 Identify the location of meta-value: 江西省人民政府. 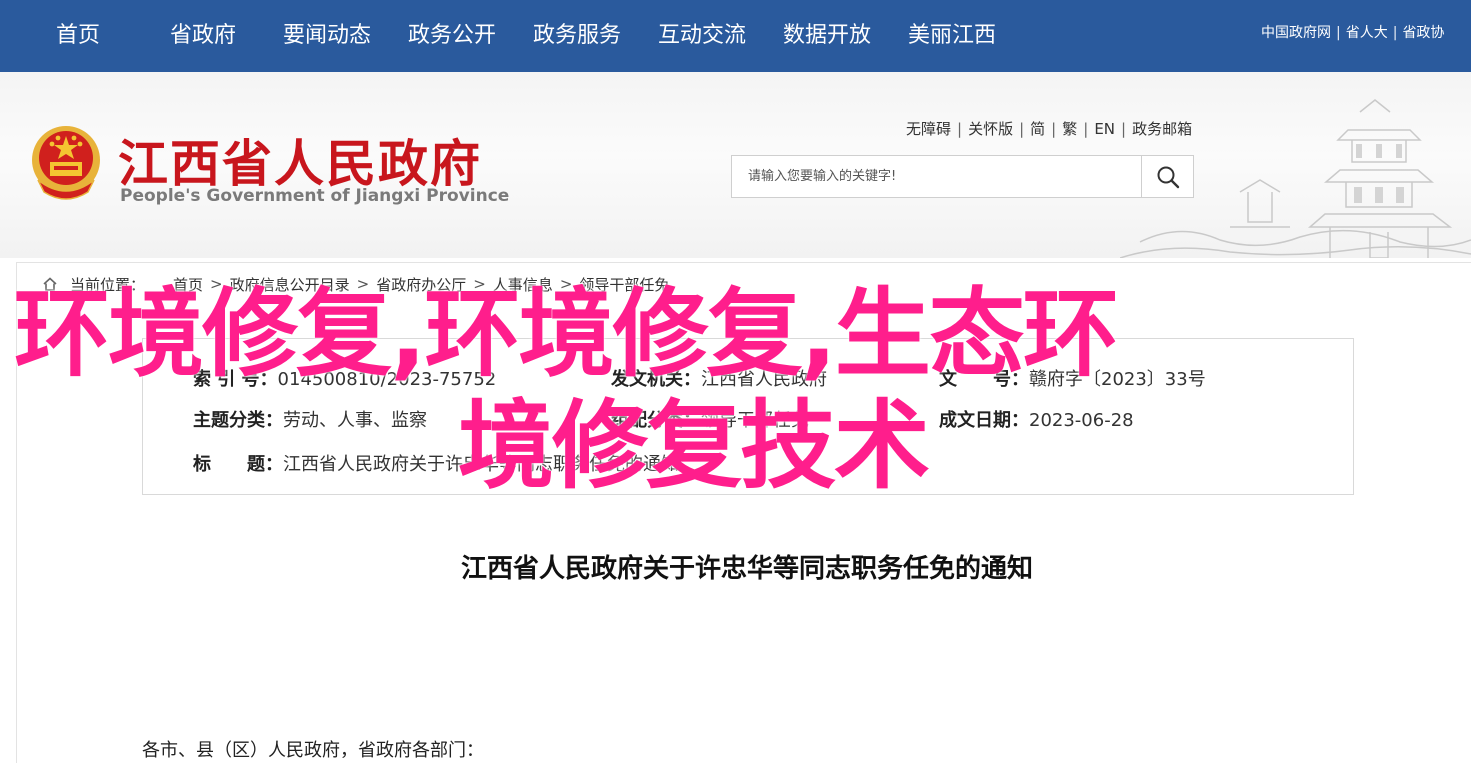
(764, 379).